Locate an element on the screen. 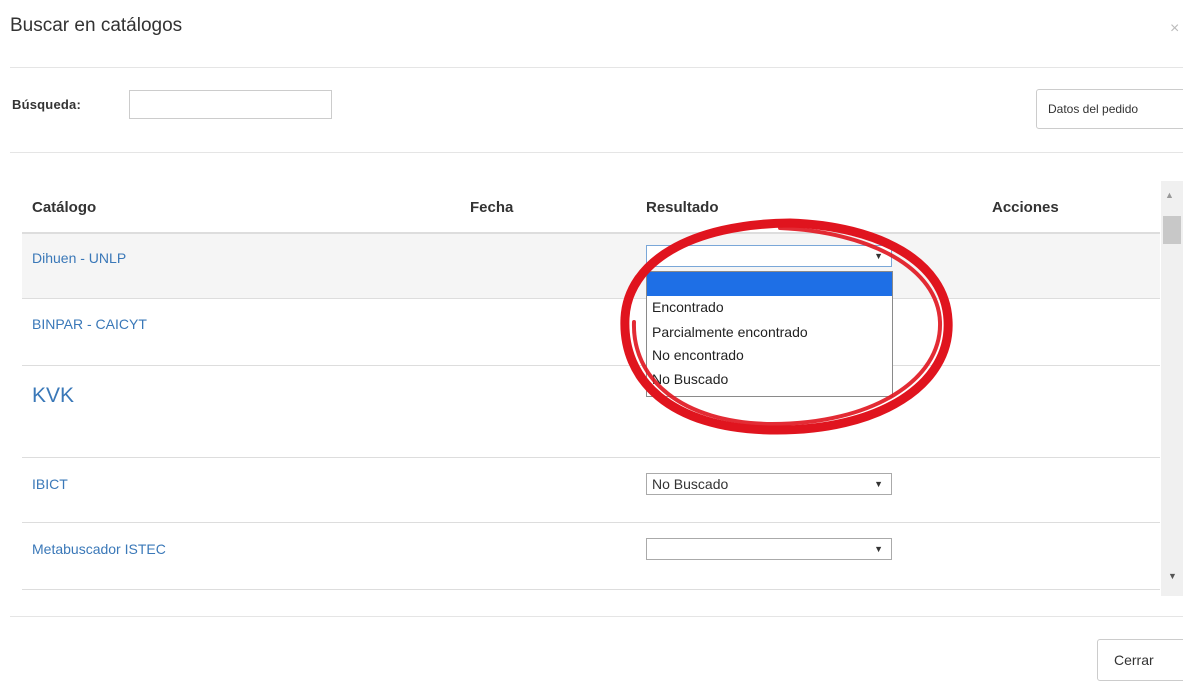 The height and width of the screenshot is (681, 1183). column-header-fecha: Fecha is located at coordinates (492, 207).